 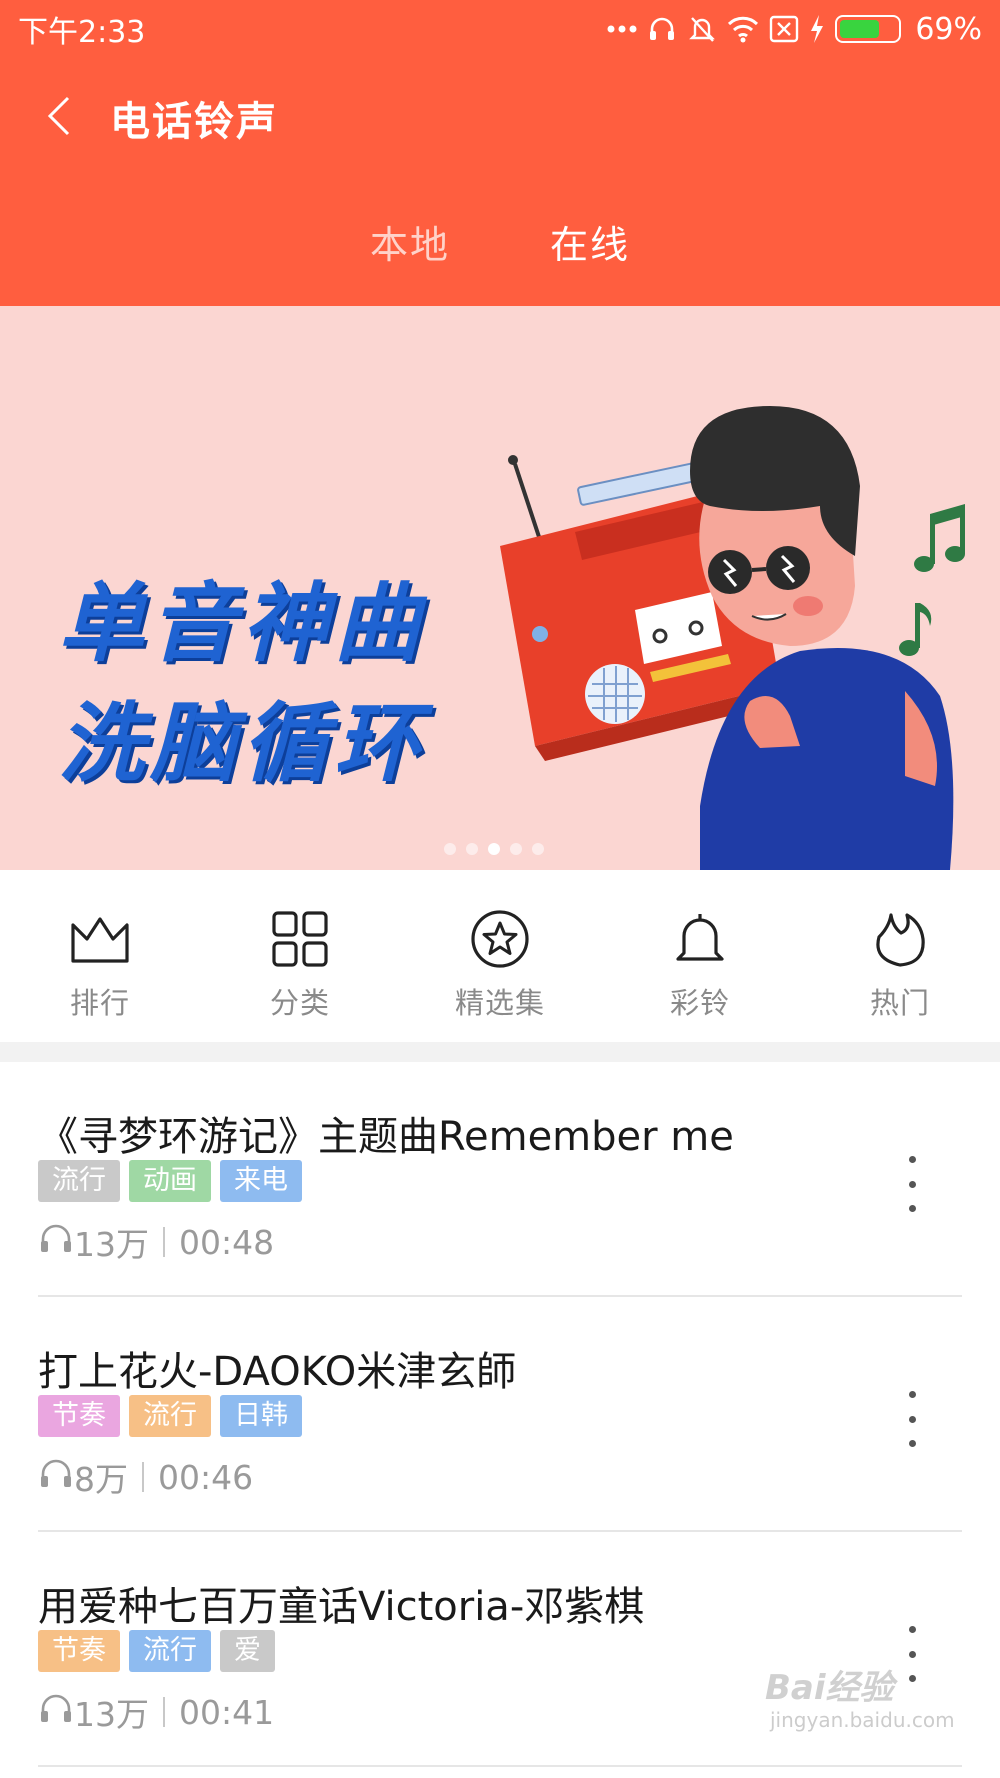 I want to click on status-icons: 69%, so click(x=794, y=29).